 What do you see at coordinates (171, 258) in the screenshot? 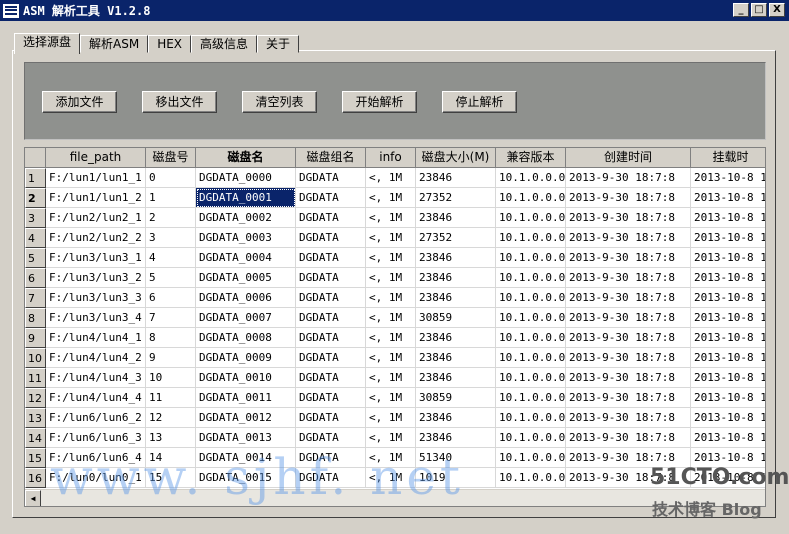
I see `table-cell: 4` at bounding box center [171, 258].